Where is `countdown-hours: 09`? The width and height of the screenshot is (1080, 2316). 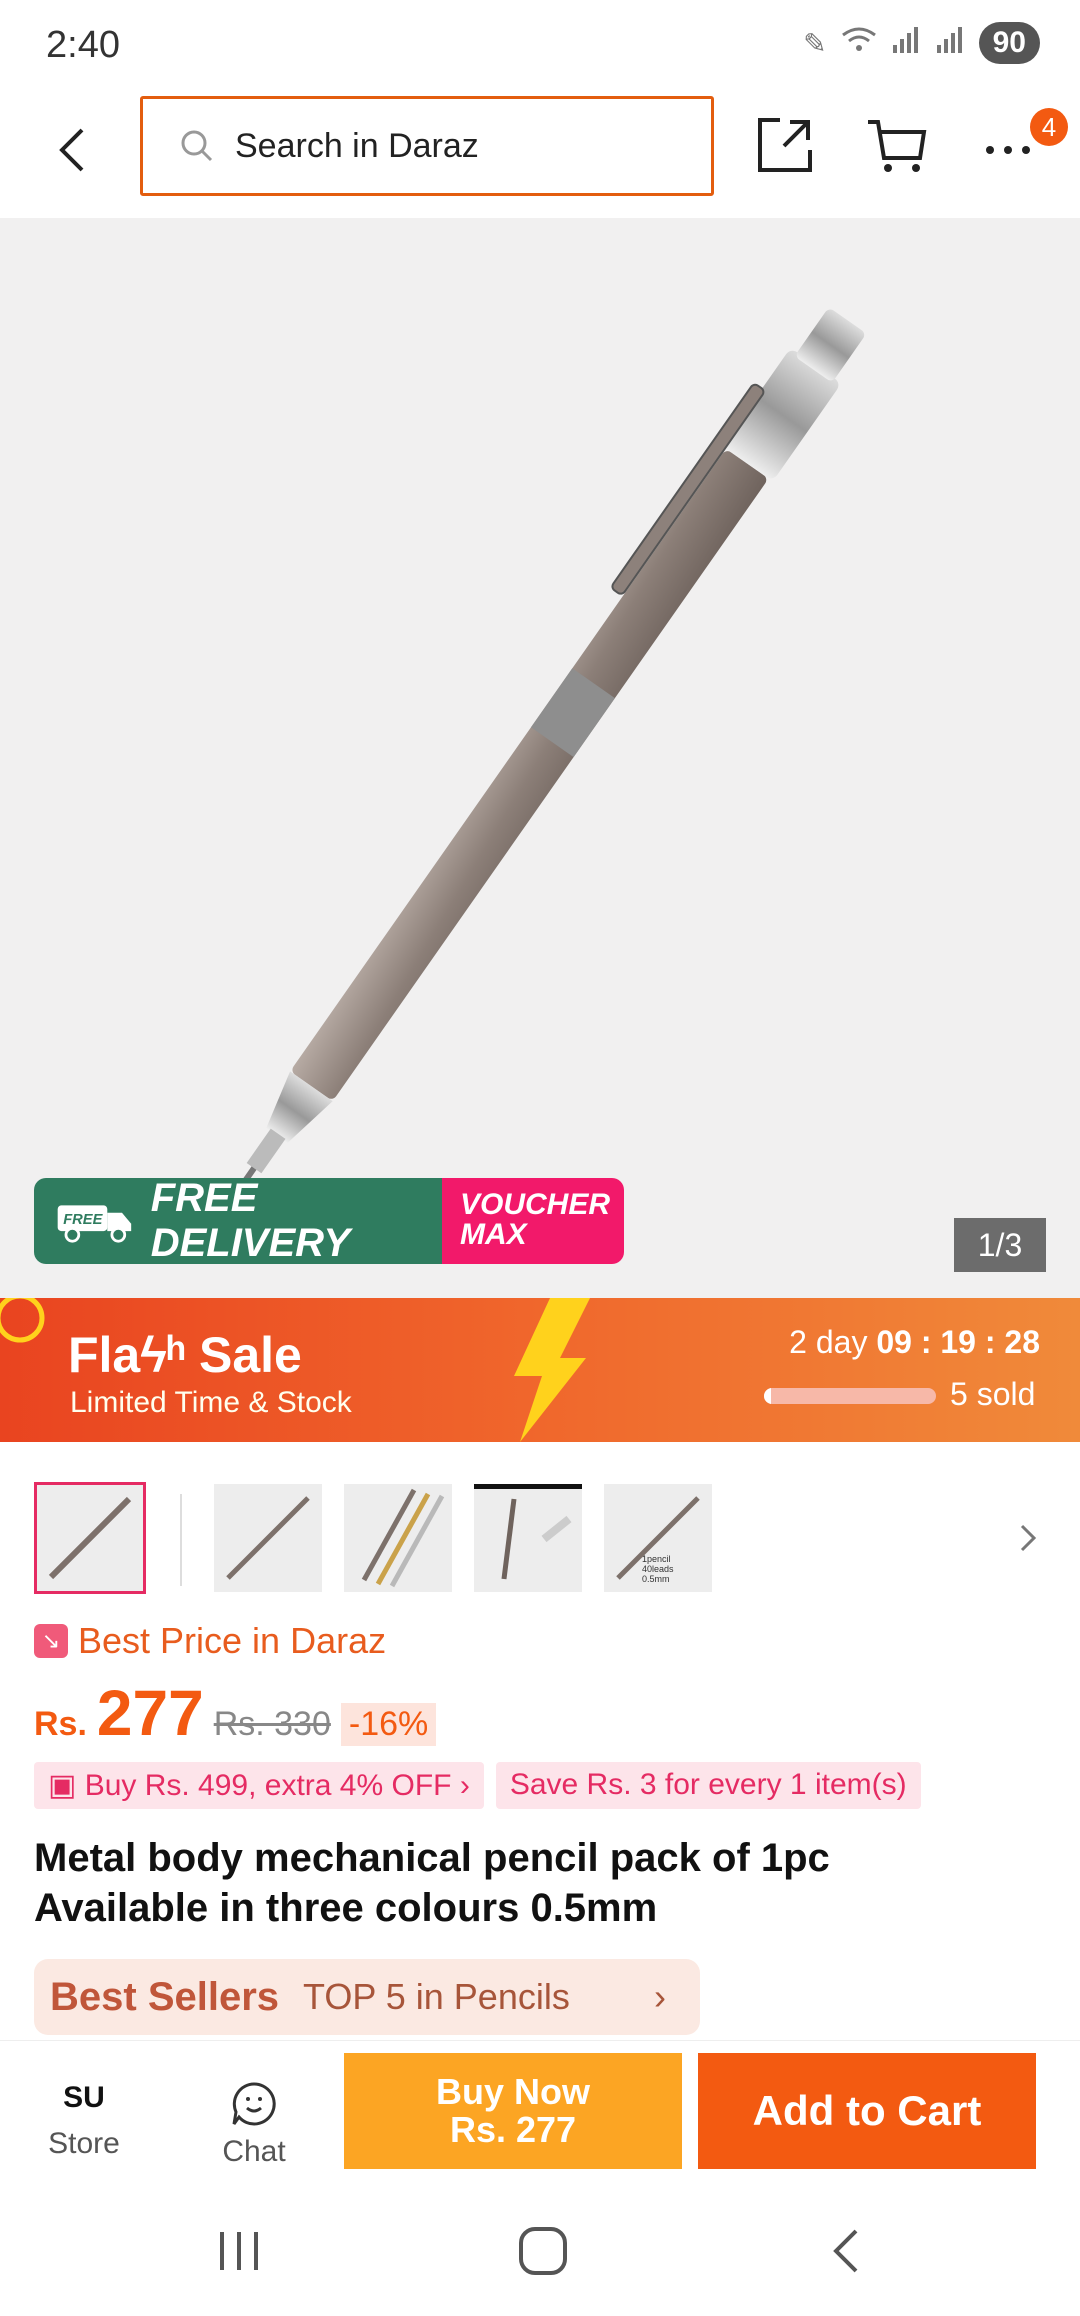
countdown-hours: 09 is located at coordinates (894, 1342).